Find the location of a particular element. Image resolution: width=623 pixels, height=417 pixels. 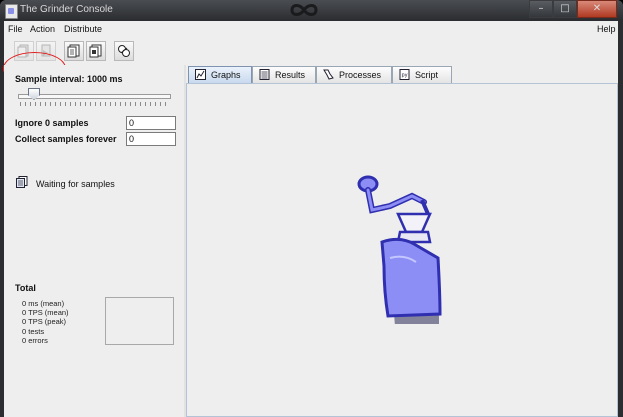

menu-help: Help is located at coordinates (606, 29).